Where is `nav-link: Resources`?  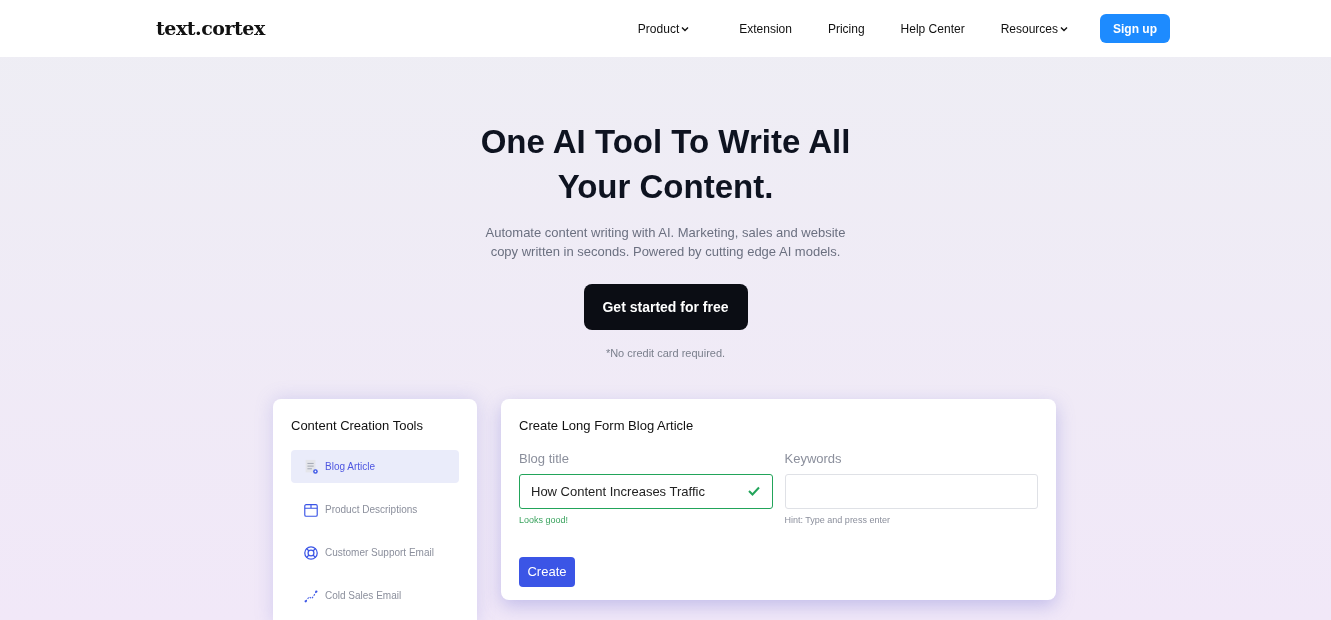 nav-link: Resources is located at coordinates (1034, 28).